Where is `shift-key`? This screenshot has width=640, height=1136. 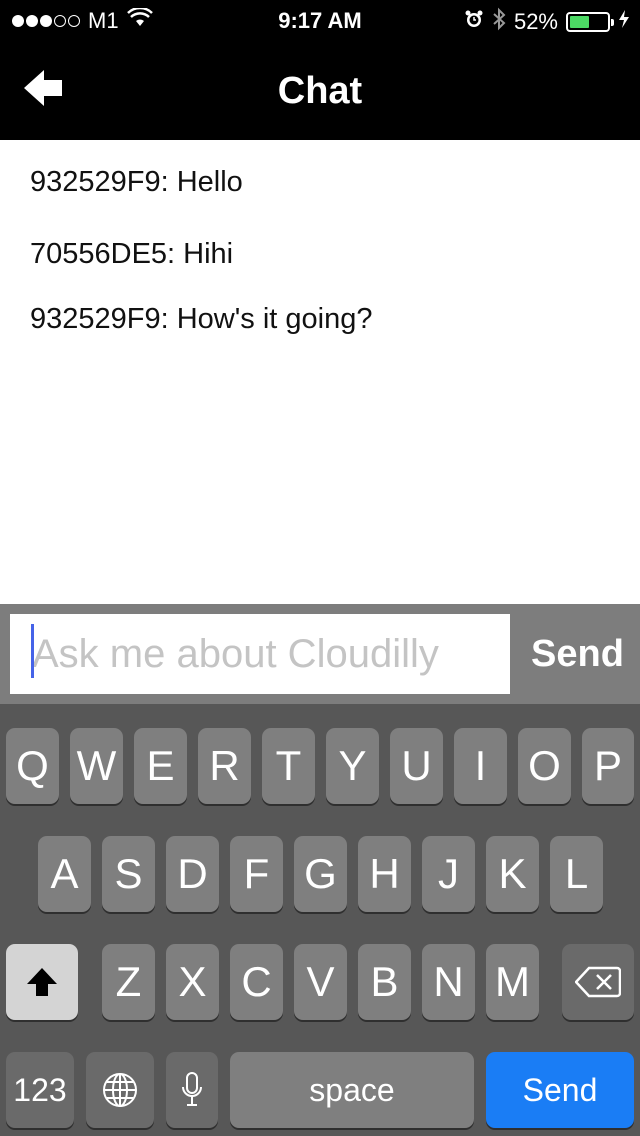 shift-key is located at coordinates (42, 982).